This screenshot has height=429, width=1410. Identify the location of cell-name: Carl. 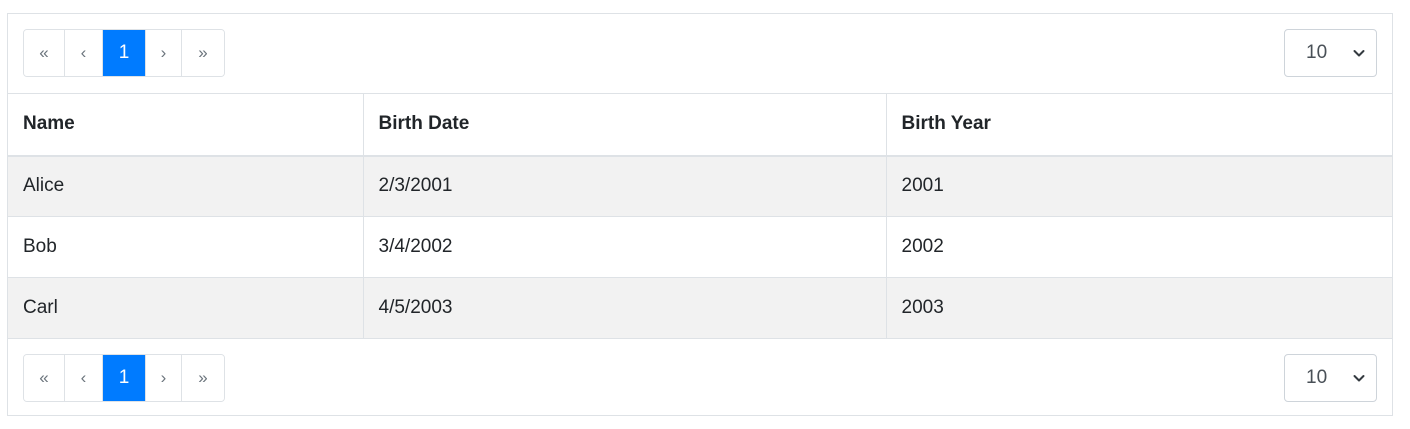
(186, 308).